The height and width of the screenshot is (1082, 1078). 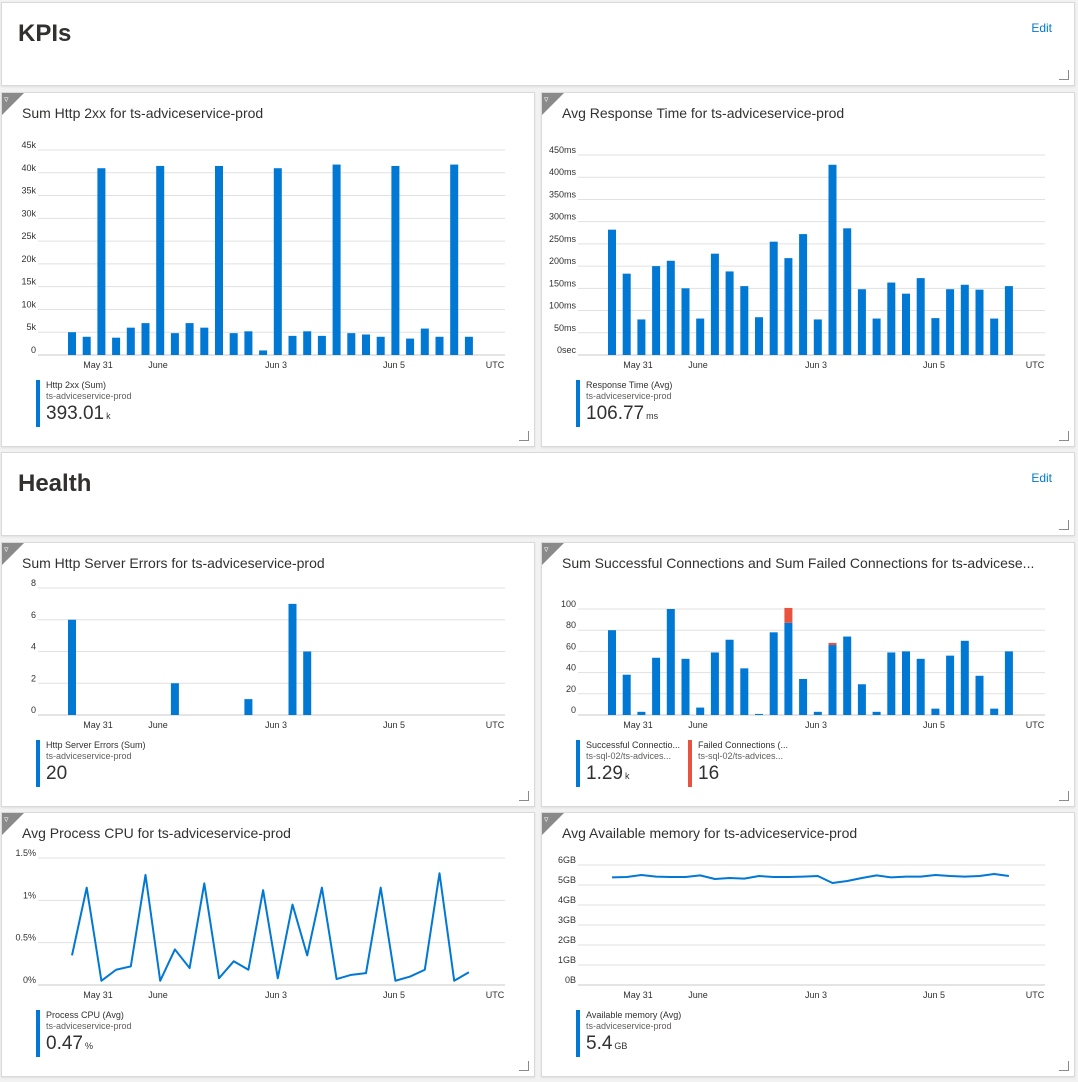 I want to click on edit-kpis-link: Edit, so click(x=1041, y=28).